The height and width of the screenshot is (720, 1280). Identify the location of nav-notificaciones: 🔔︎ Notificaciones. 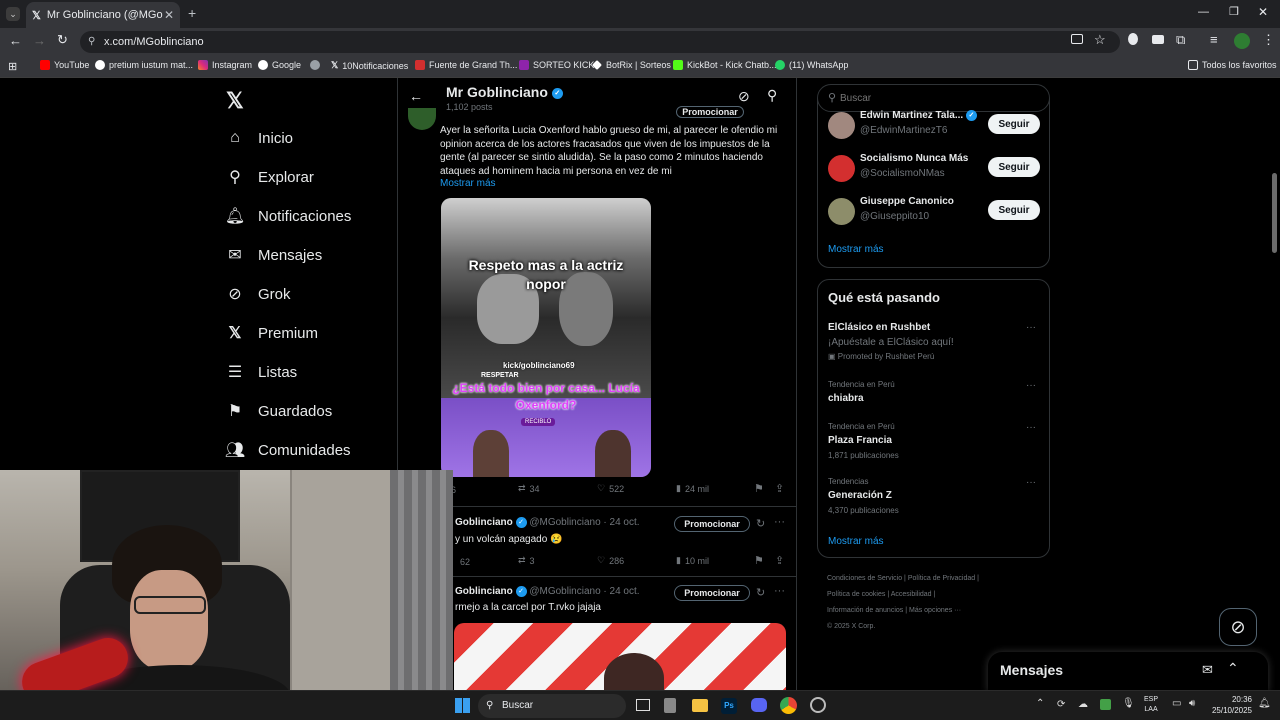
(288, 216).